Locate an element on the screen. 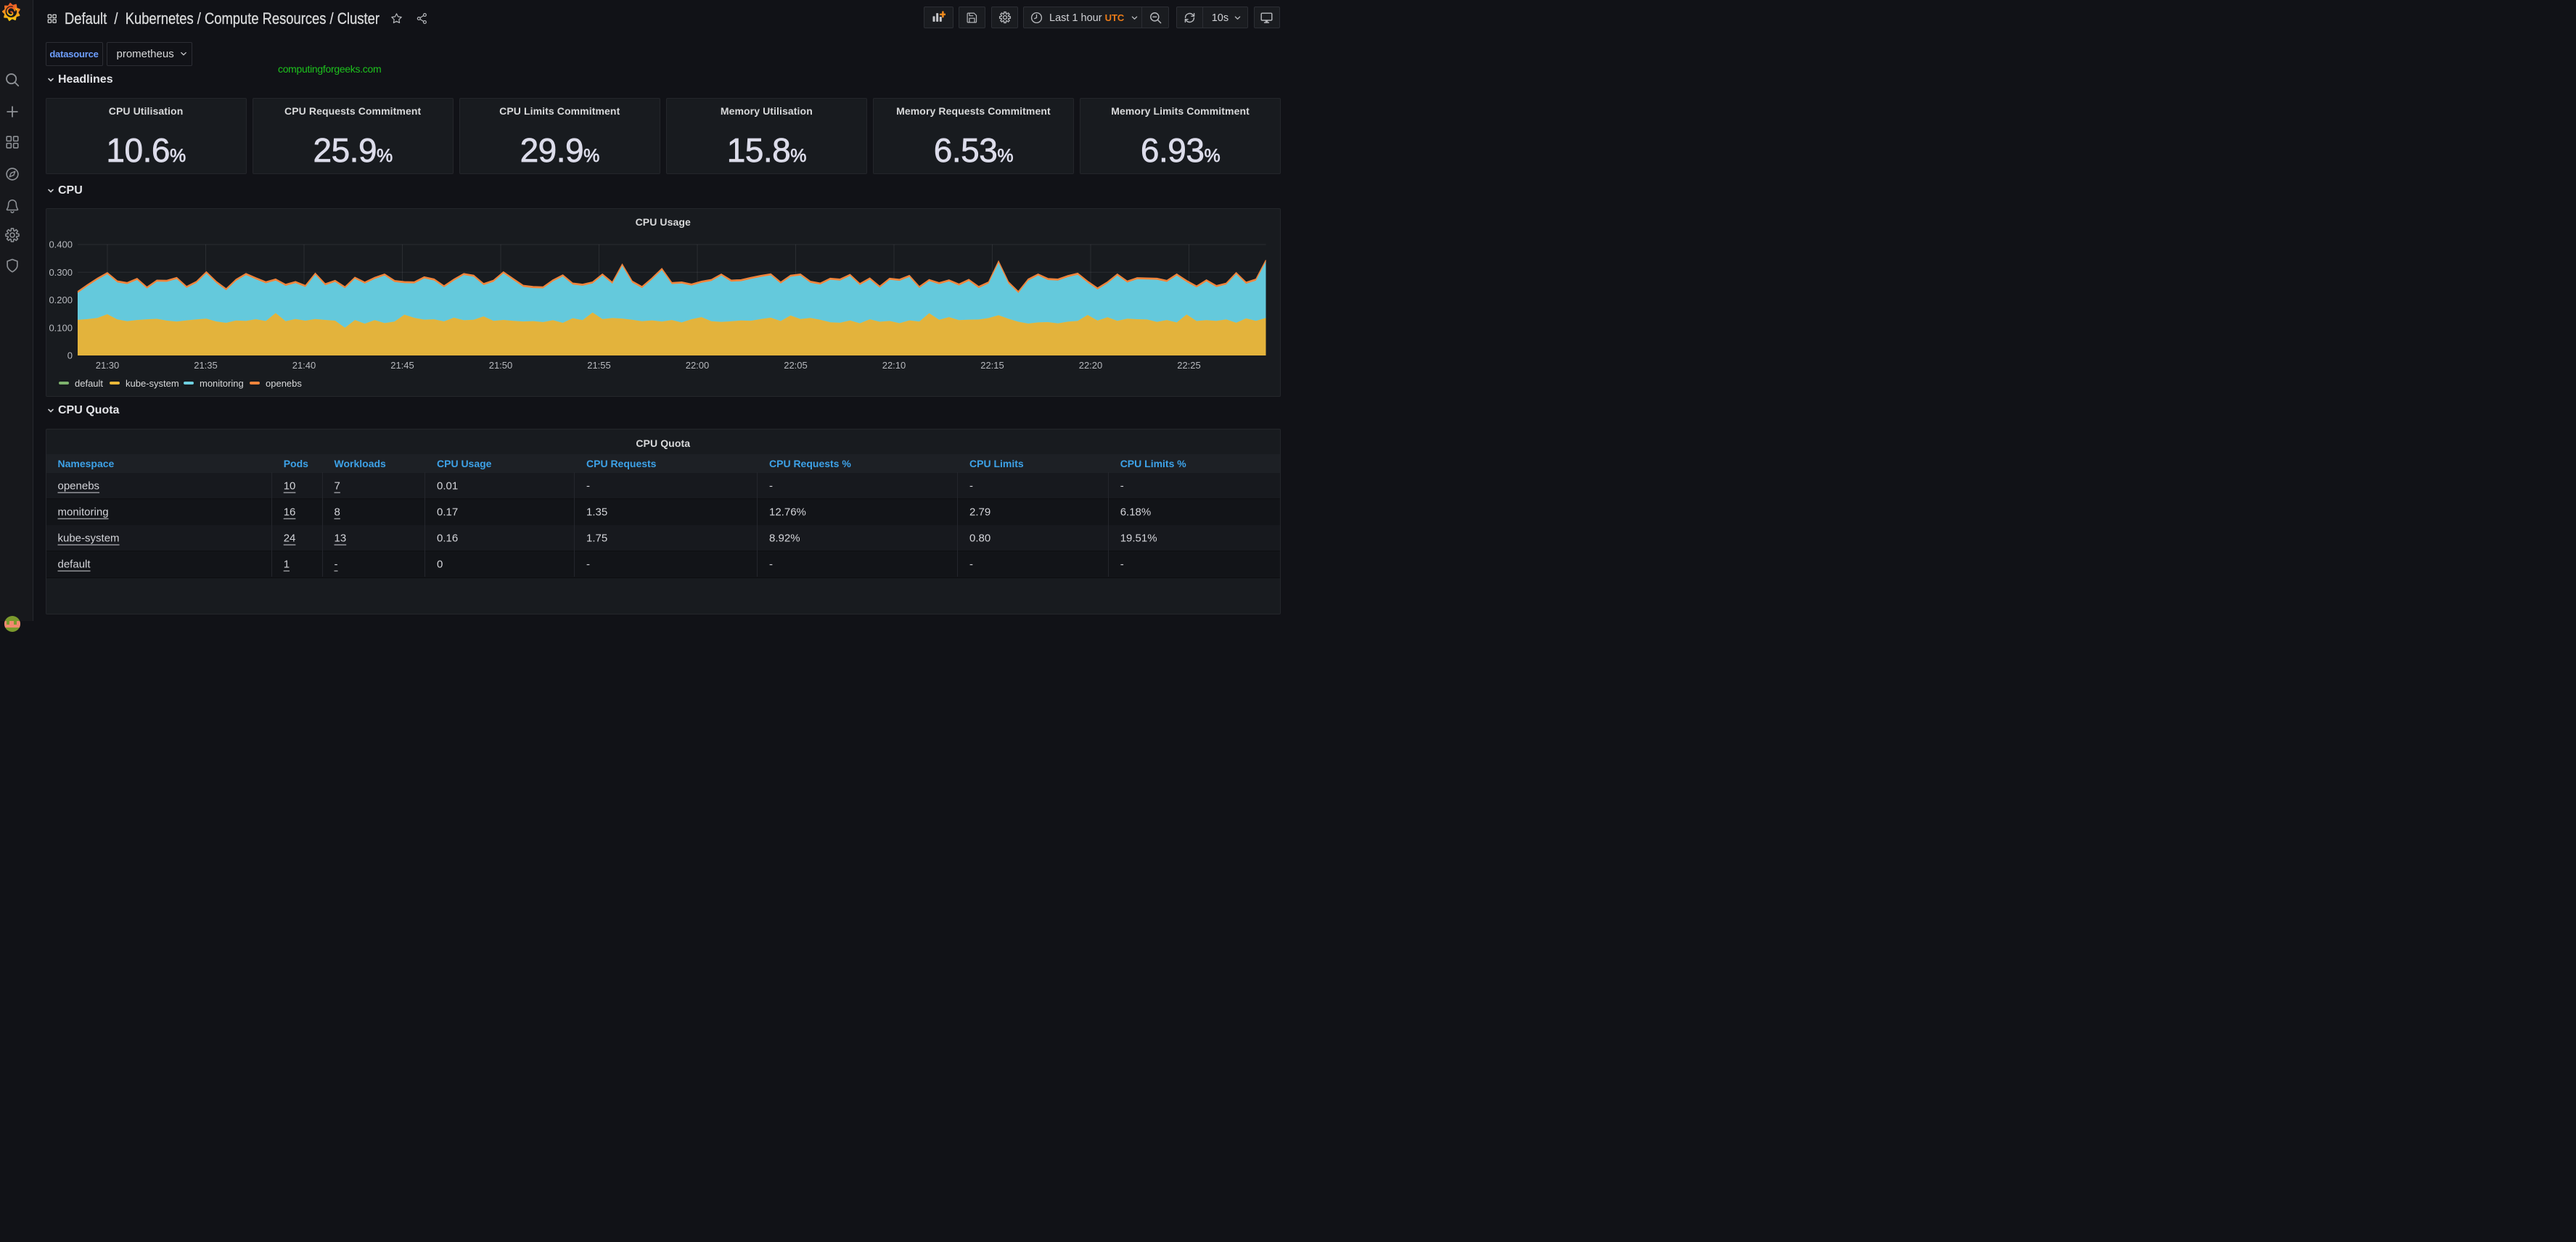  svg-text: 21:45 is located at coordinates (402, 365).